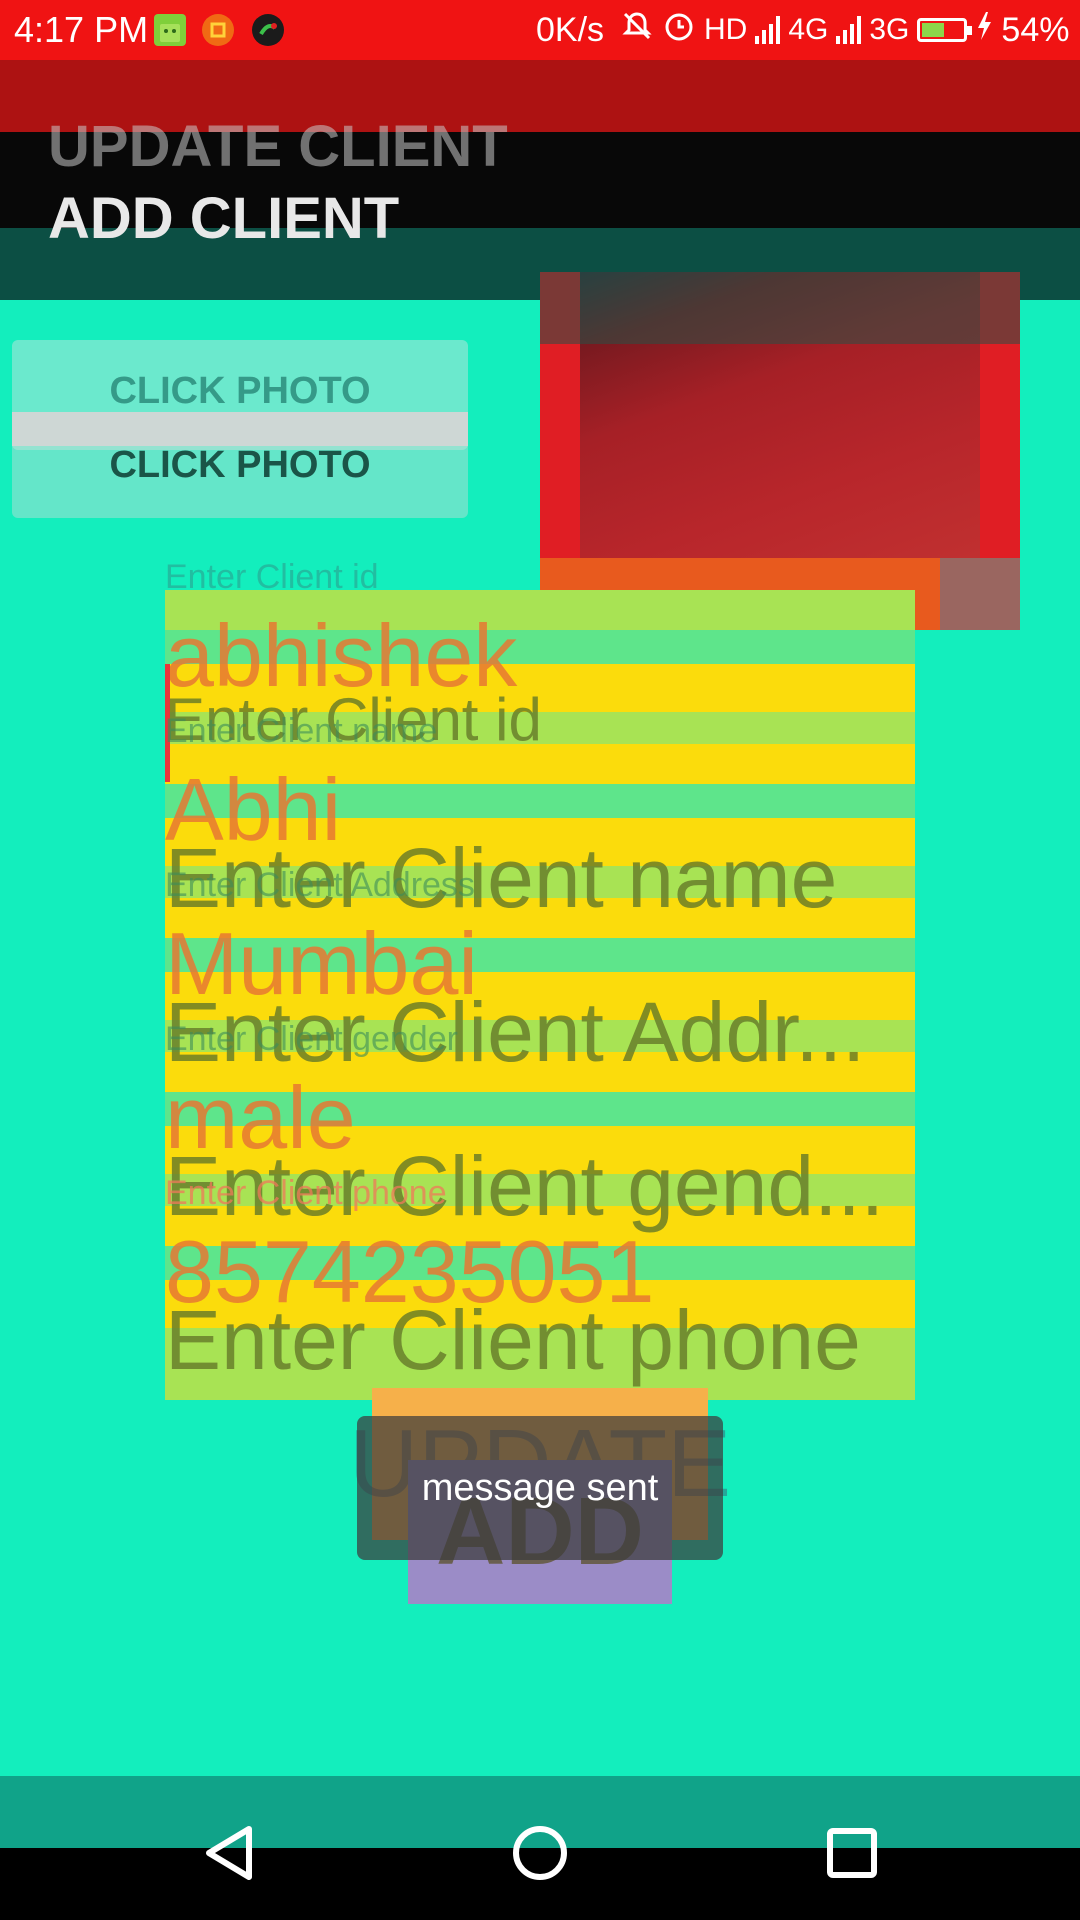 The image size is (1080, 1920). Describe the element at coordinates (224, 218) in the screenshot. I see `add-client-title: ADD CLIENT` at that location.